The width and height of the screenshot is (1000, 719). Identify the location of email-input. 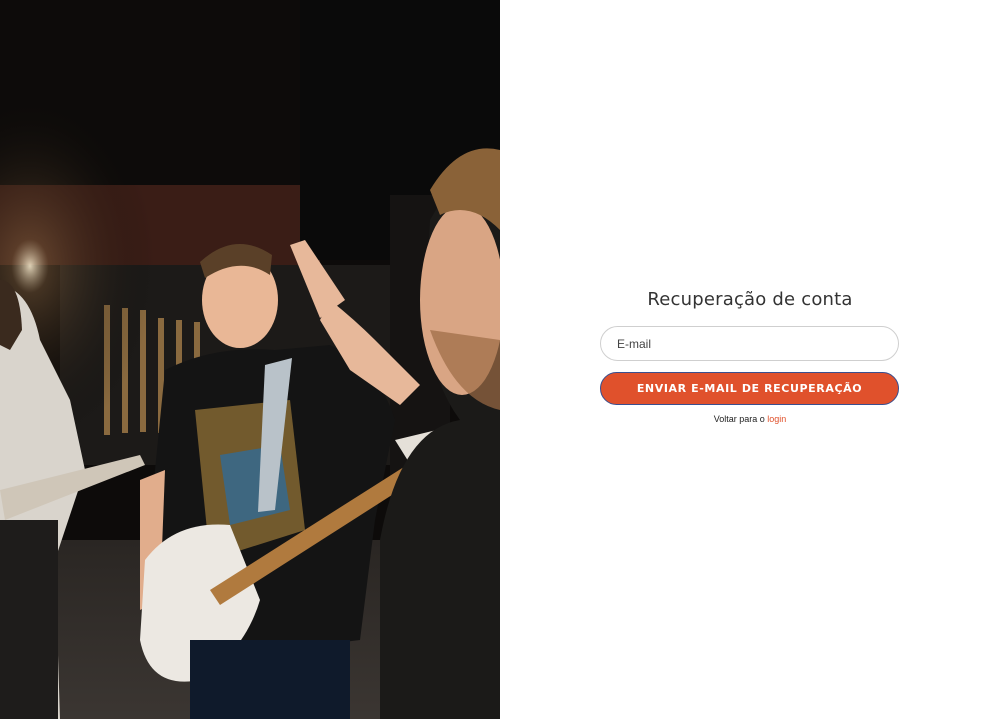
(749, 343).